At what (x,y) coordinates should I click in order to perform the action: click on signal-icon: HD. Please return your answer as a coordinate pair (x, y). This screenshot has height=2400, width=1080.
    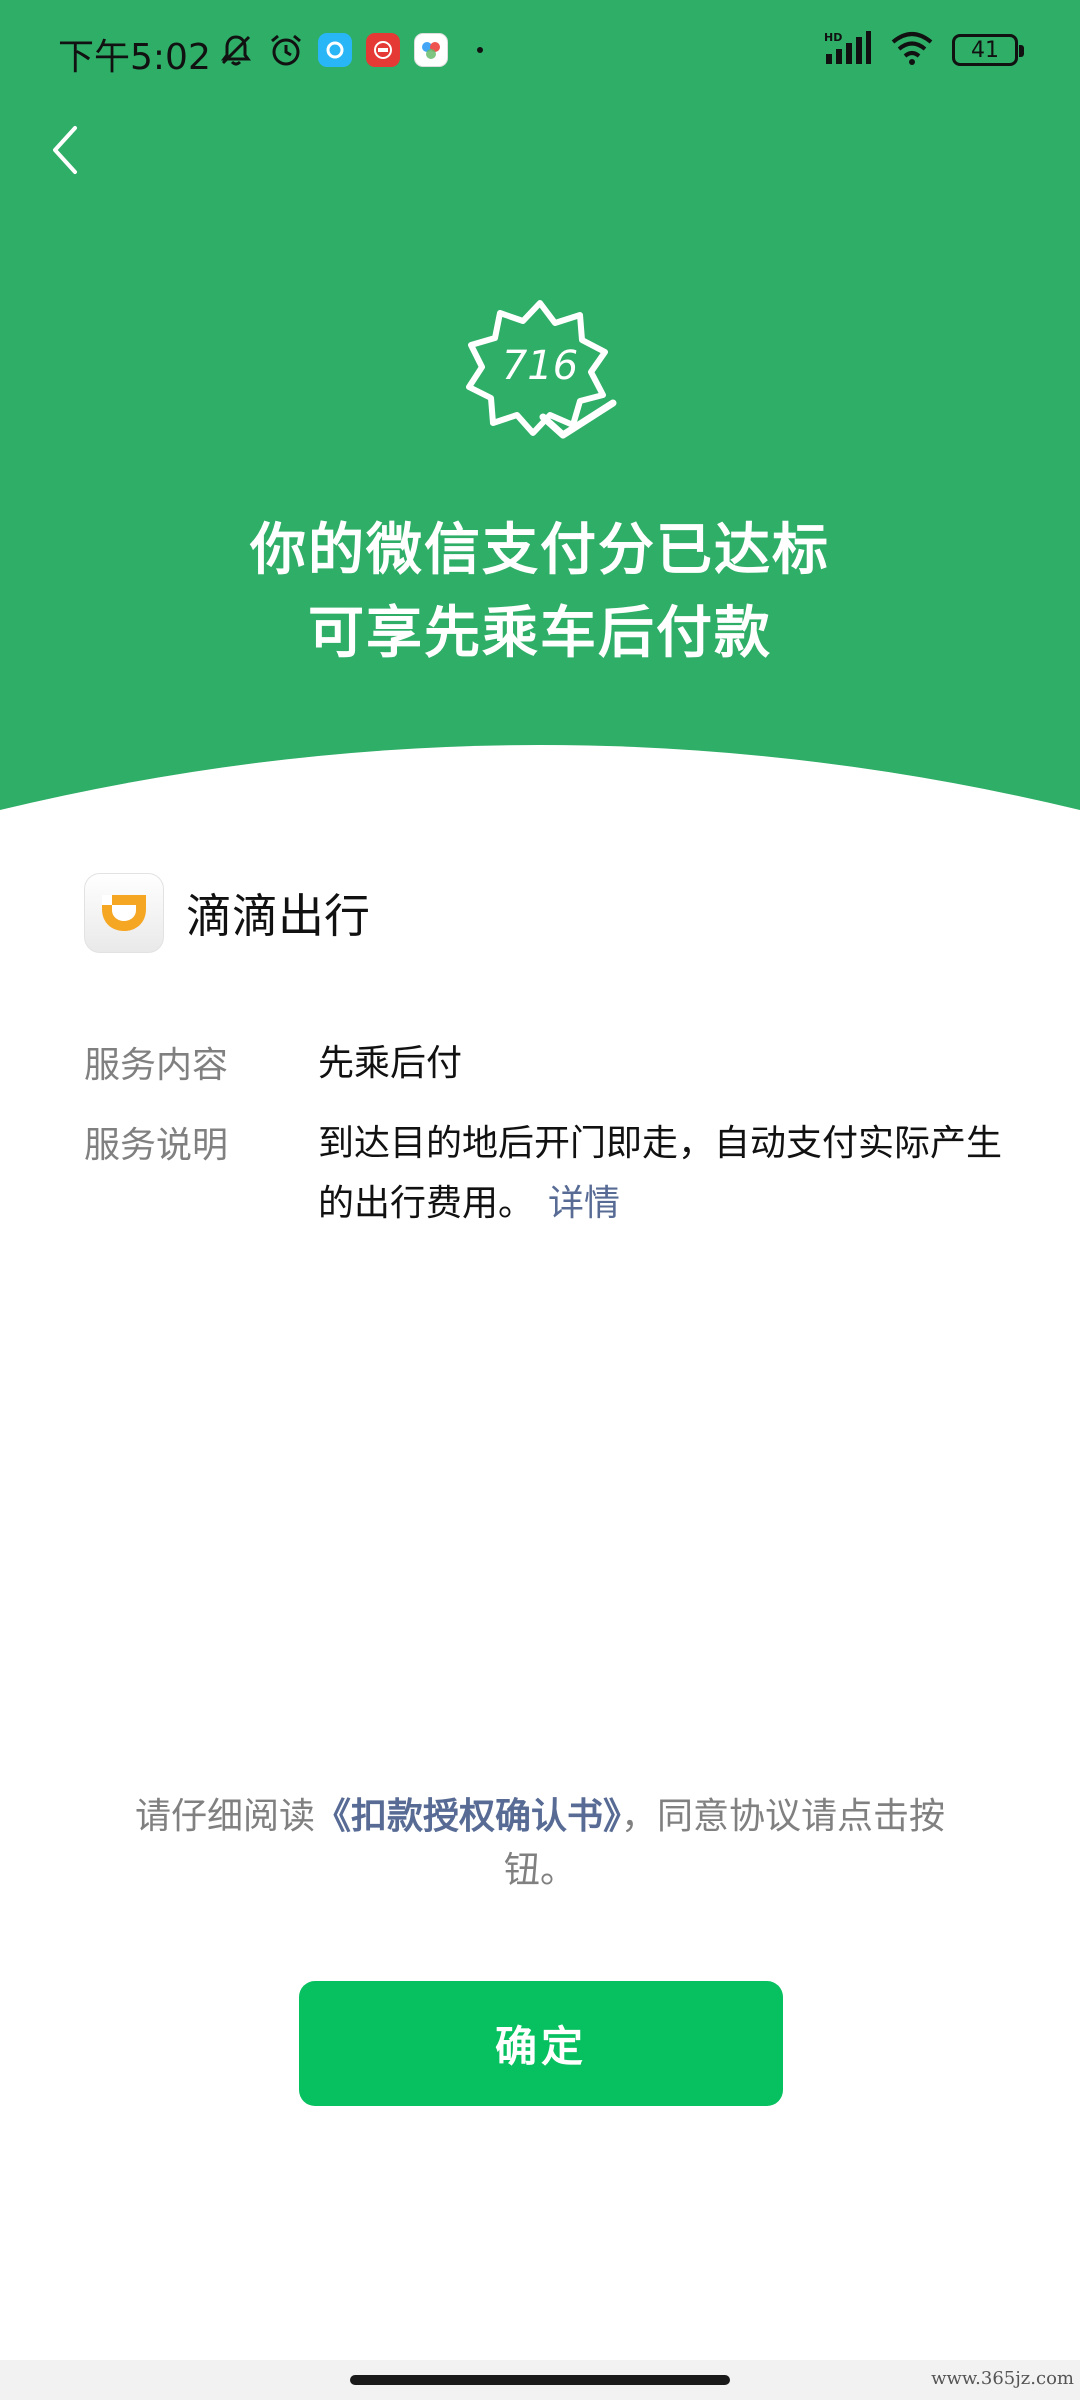
    Looking at the image, I should click on (848, 50).